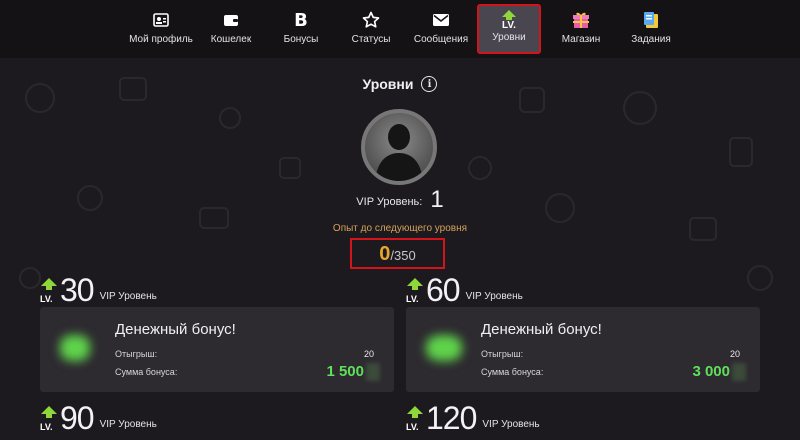 This screenshot has width=800, height=440. Describe the element at coordinates (509, 37) in the screenshot. I see `nav-label: Уровни` at that location.